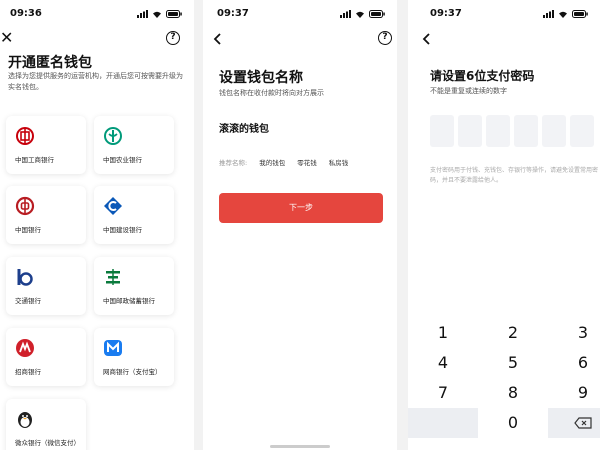  What do you see at coordinates (574, 333) in the screenshot?
I see `key-3: 3` at bounding box center [574, 333].